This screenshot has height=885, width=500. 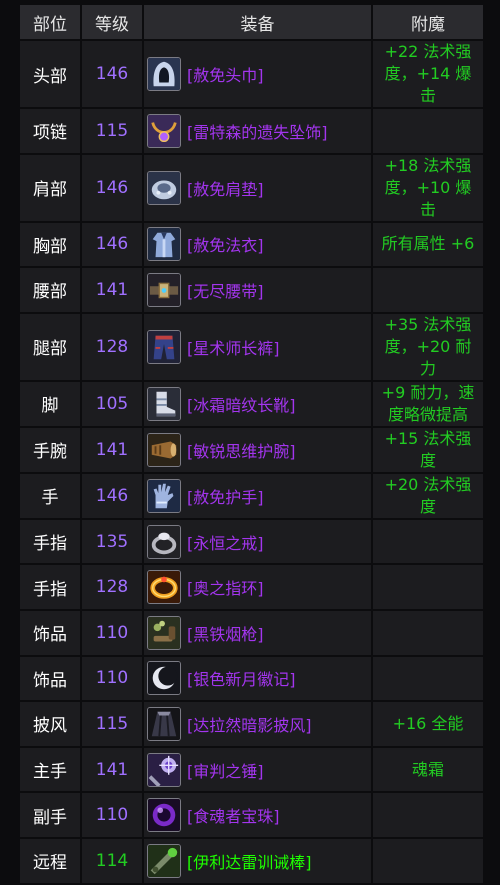 I want to click on item-name-link: [奥之指环], so click(x=225, y=587).